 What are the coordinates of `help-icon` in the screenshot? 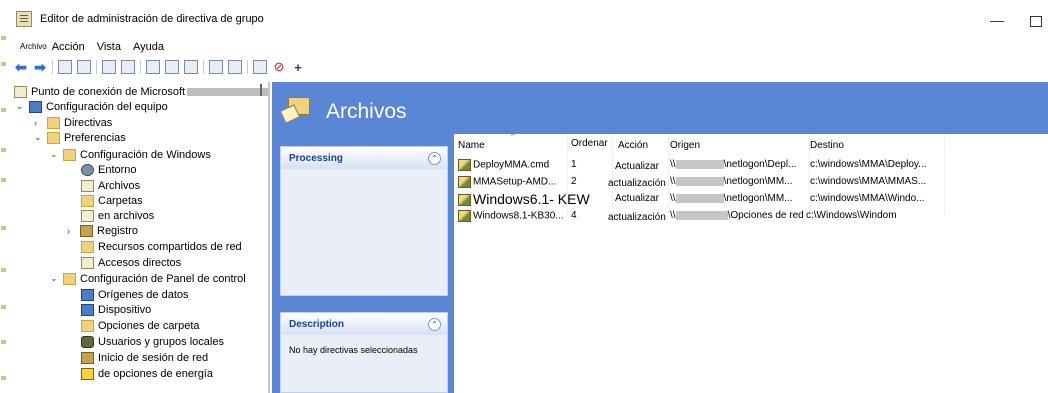 It's located at (216, 67).